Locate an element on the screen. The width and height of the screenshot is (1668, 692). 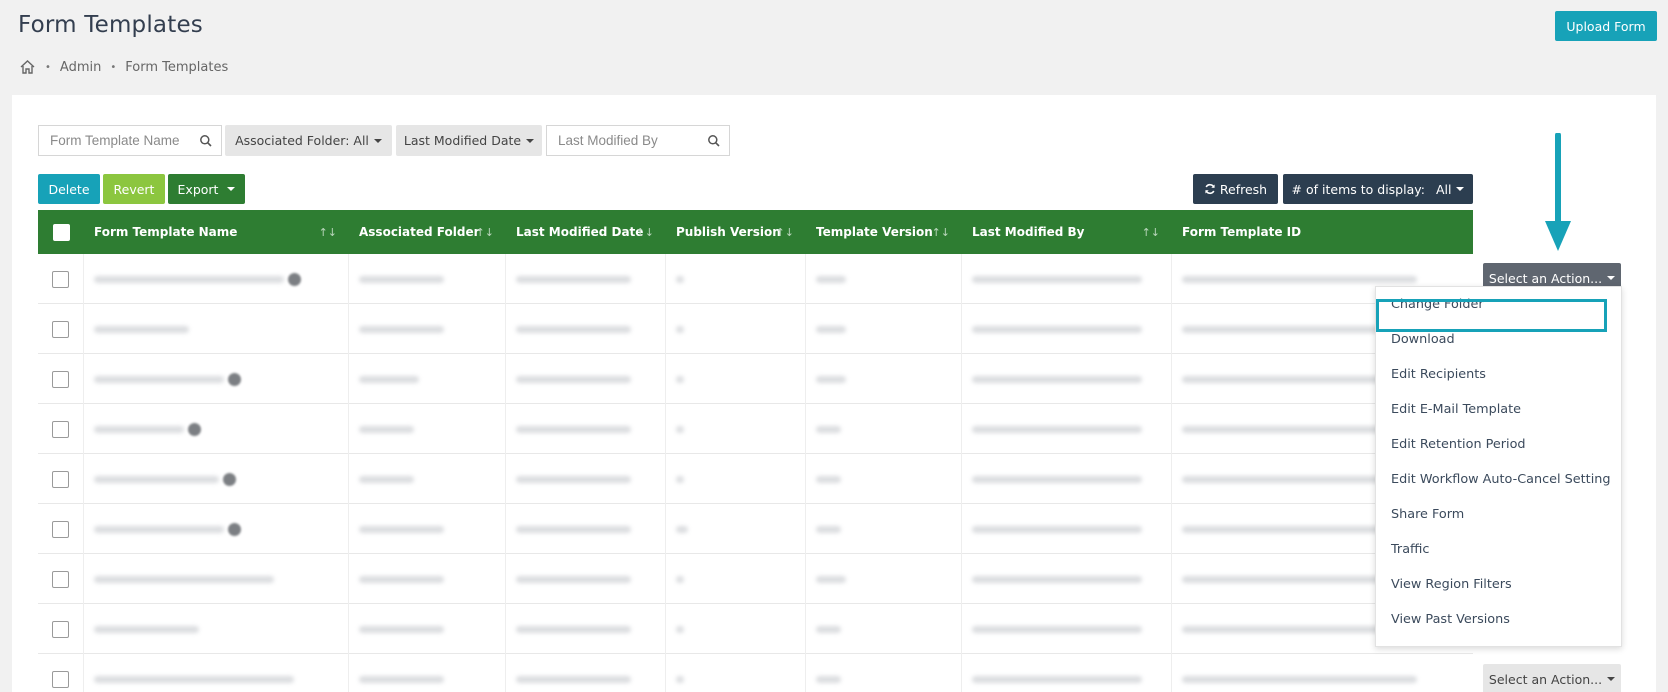
column-header-form-template-id: Form Template ID is located at coordinates (1322, 232).